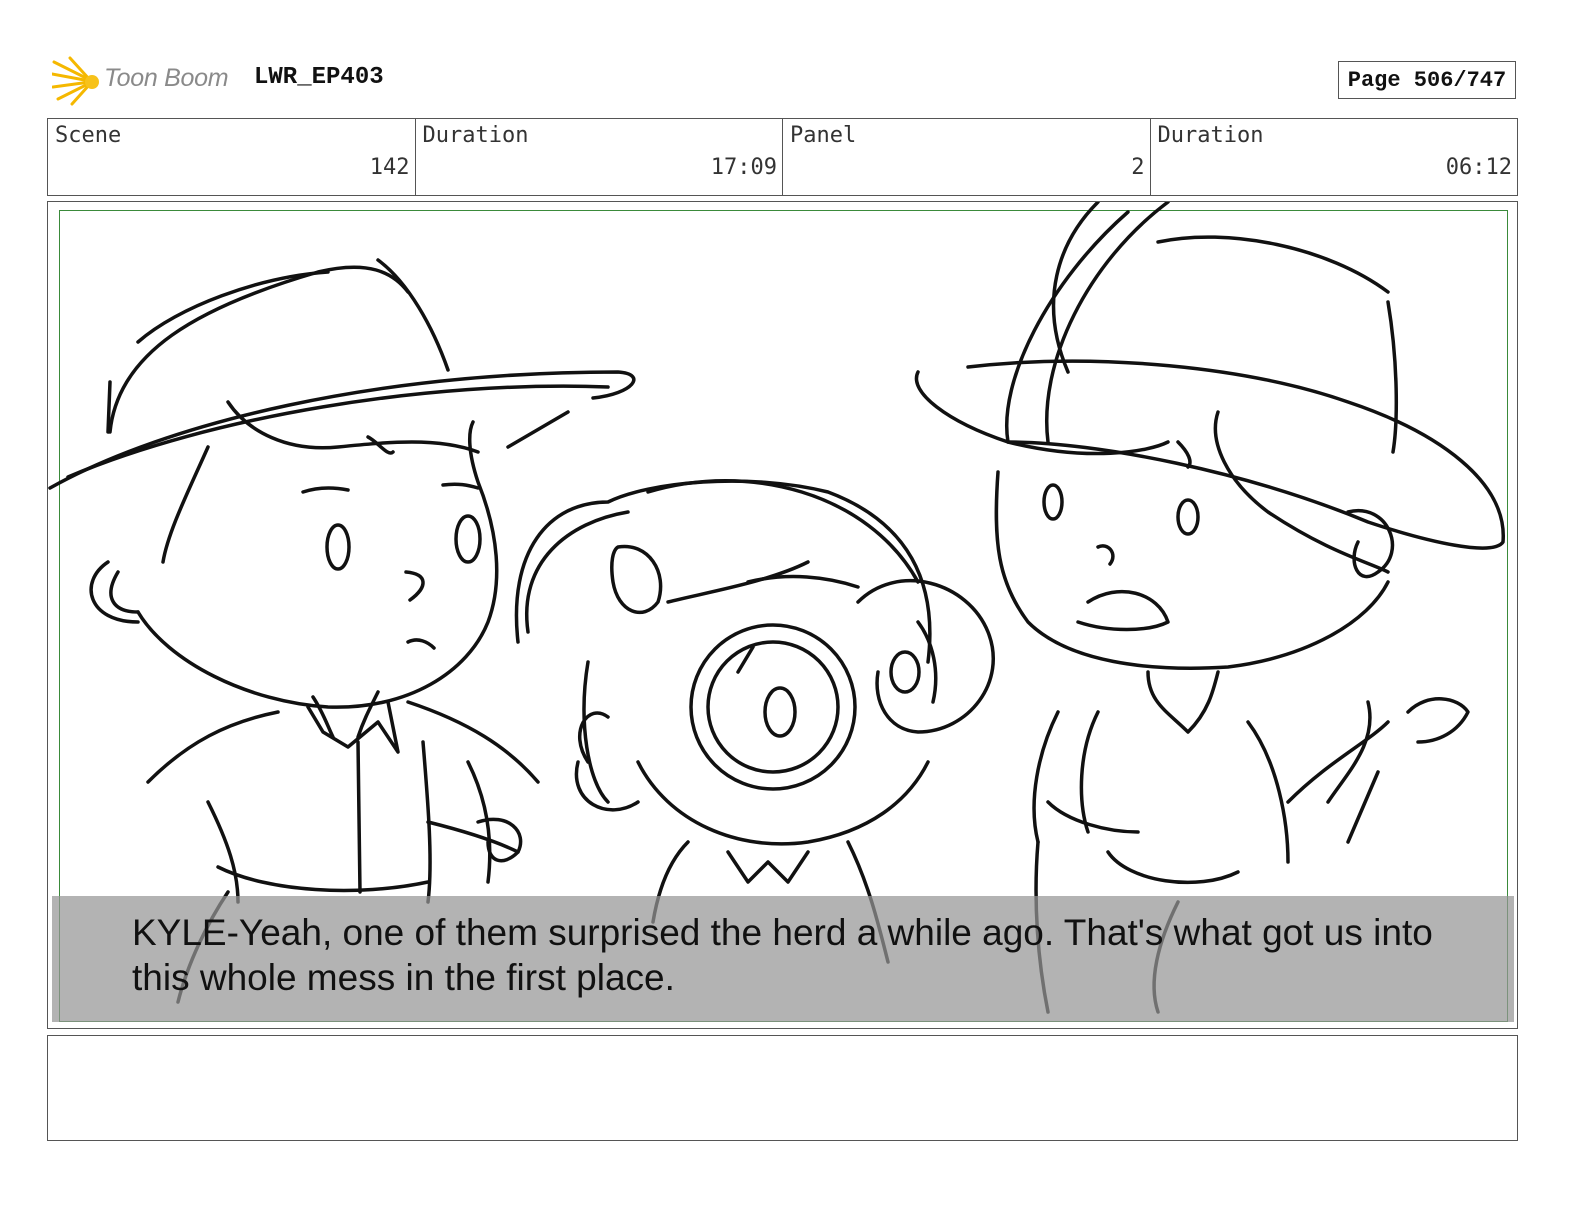 The height and width of the screenshot is (1224, 1584). Describe the element at coordinates (1478, 167) in the screenshot. I see `panel-duration-value: 06:12` at that location.